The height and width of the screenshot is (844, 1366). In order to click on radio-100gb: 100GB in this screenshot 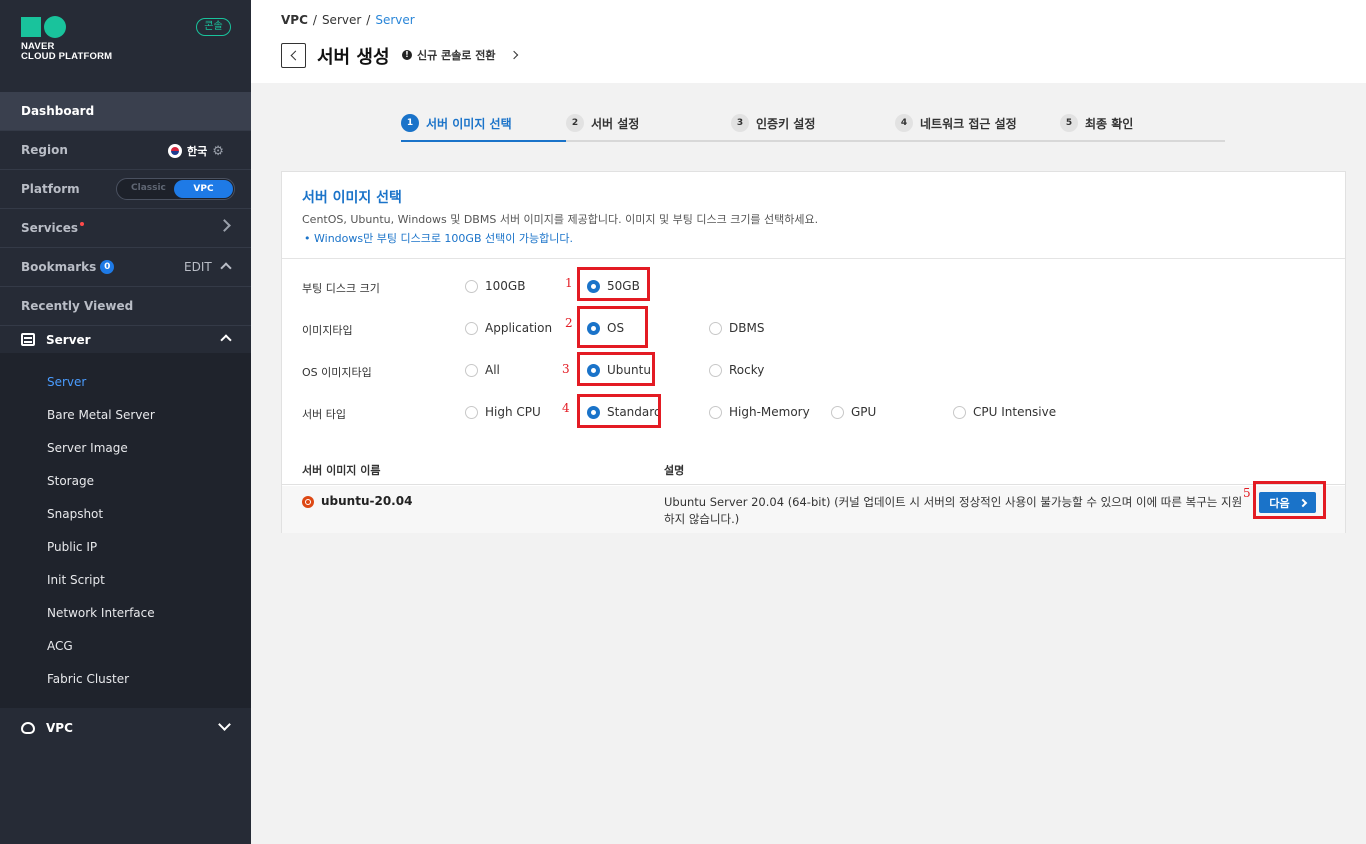, I will do `click(495, 286)`.